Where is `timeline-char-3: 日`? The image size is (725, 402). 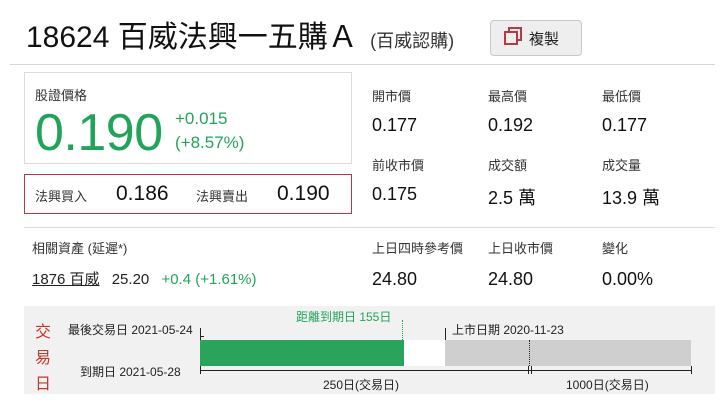 timeline-char-3: 日 is located at coordinates (42, 384).